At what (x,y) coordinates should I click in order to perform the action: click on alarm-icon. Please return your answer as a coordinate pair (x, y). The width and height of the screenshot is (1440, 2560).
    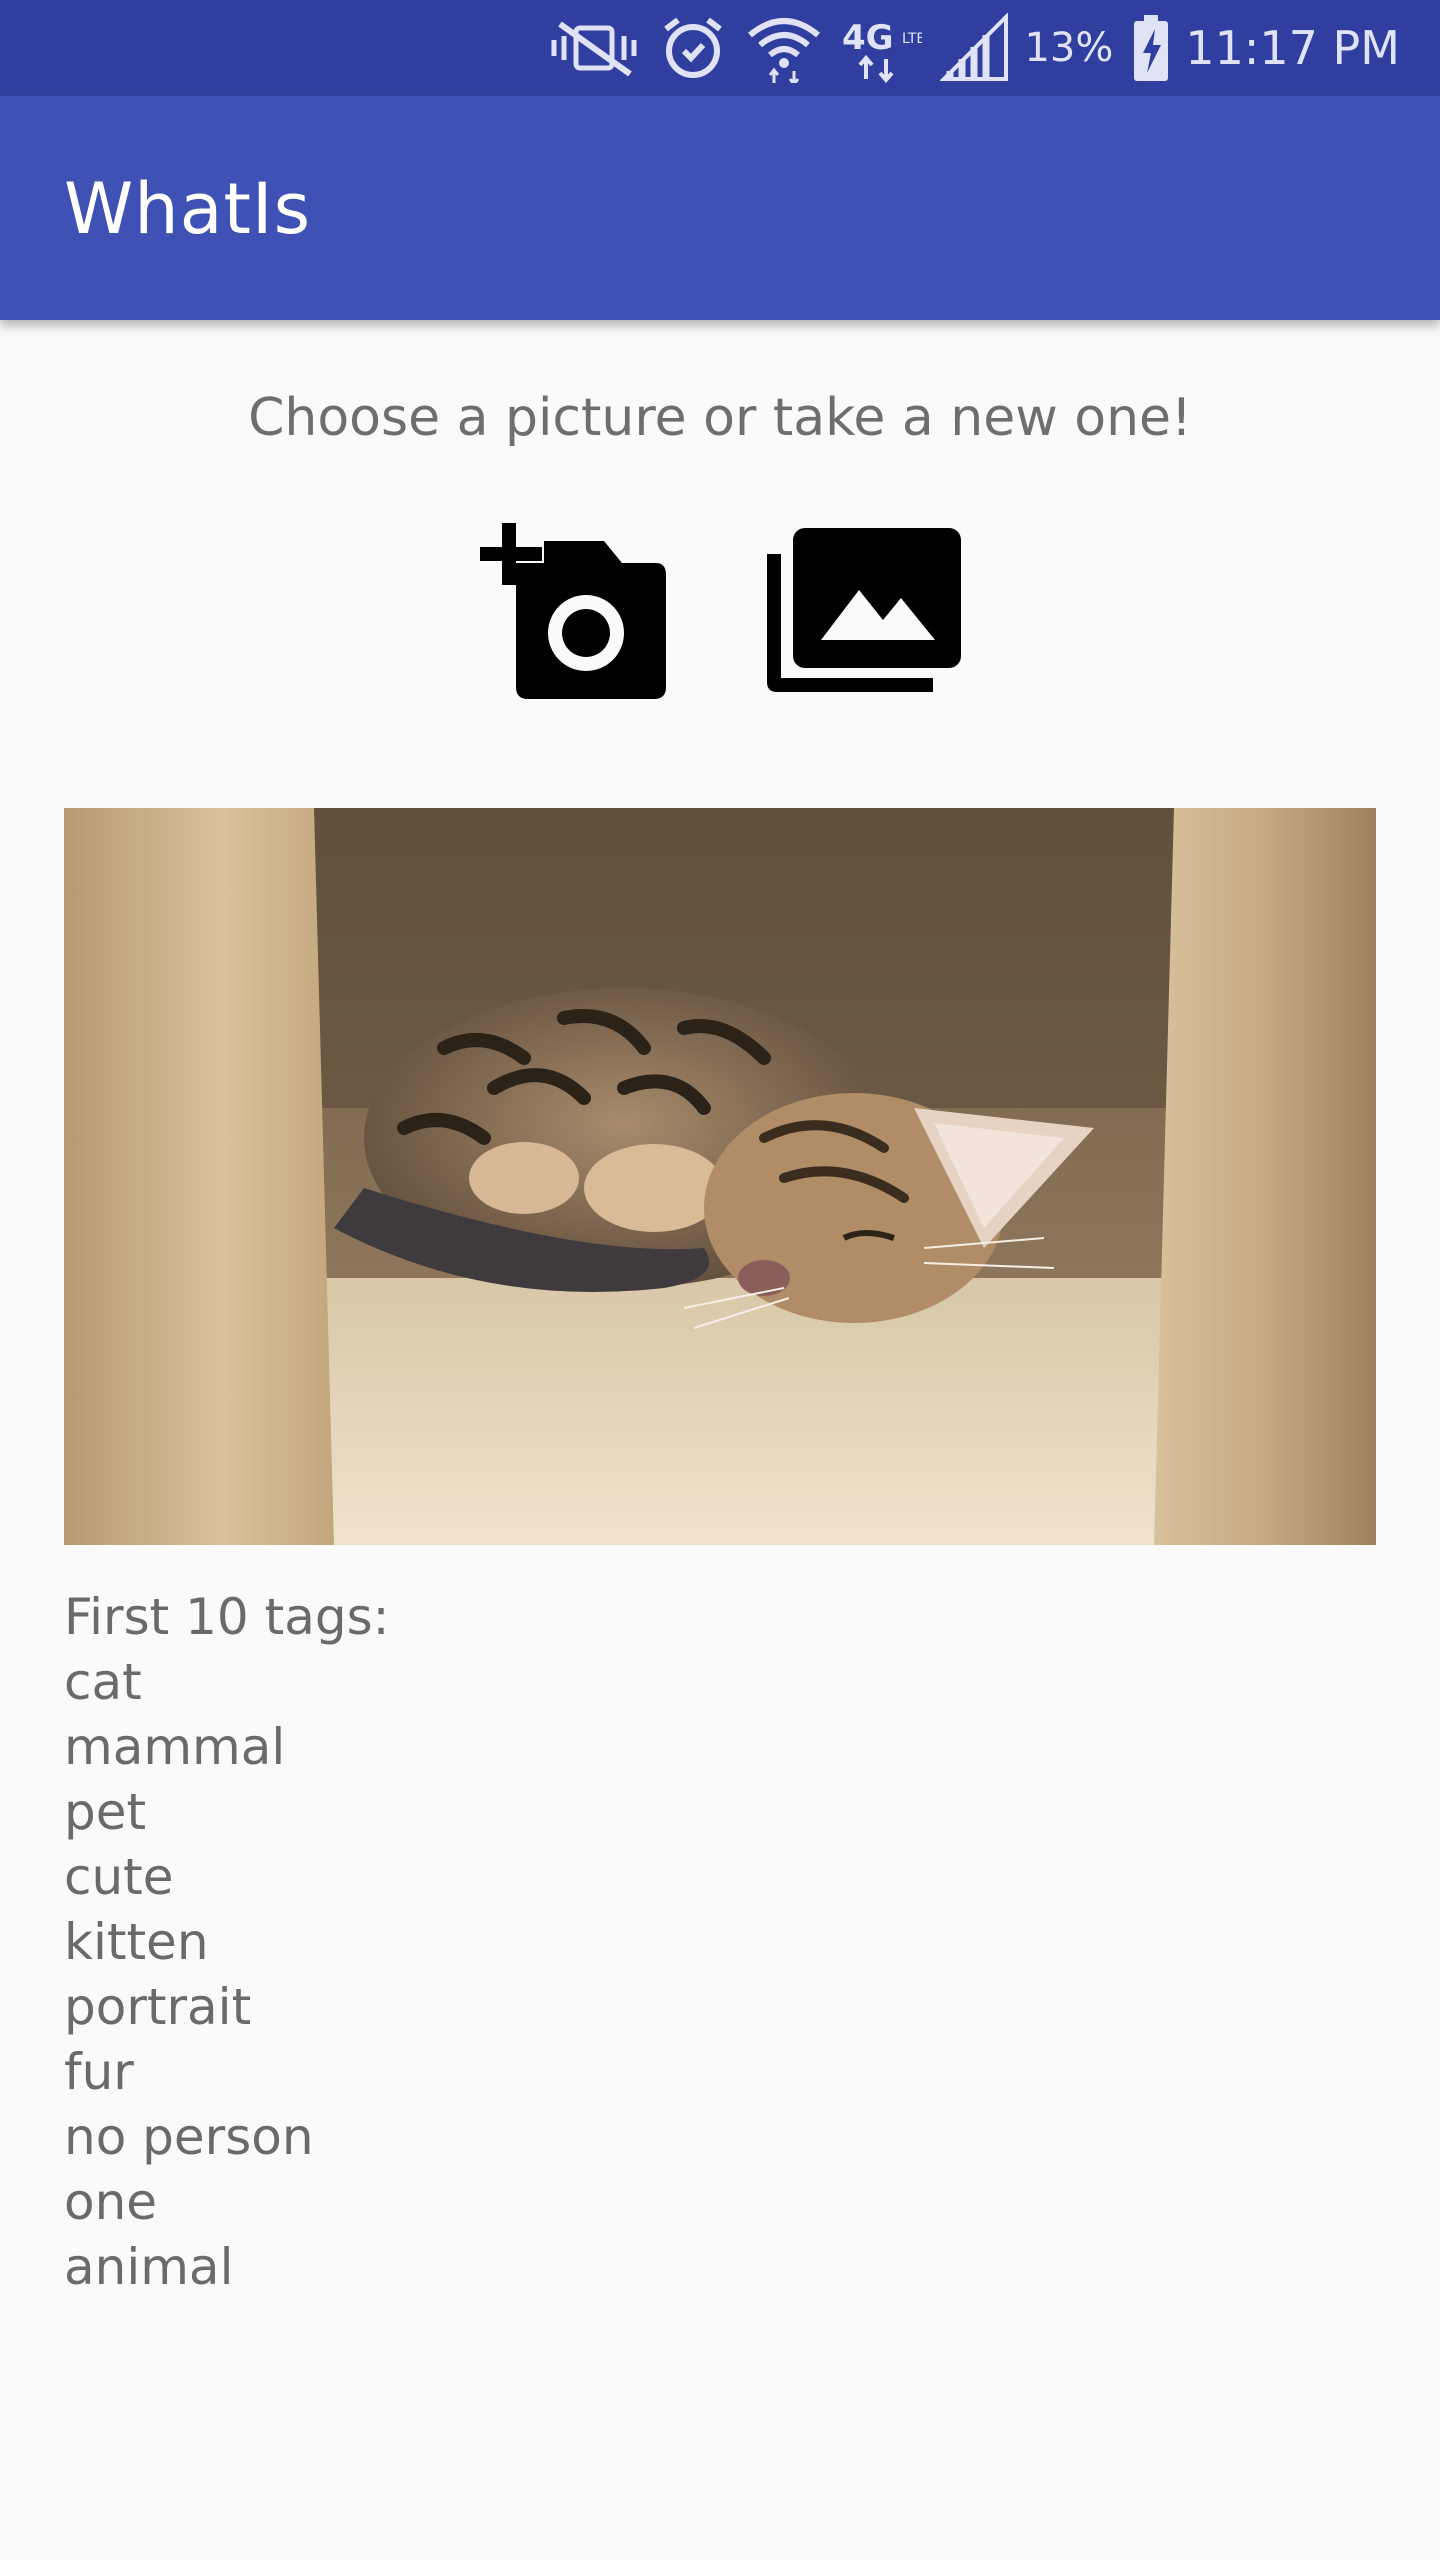
    Looking at the image, I should click on (693, 48).